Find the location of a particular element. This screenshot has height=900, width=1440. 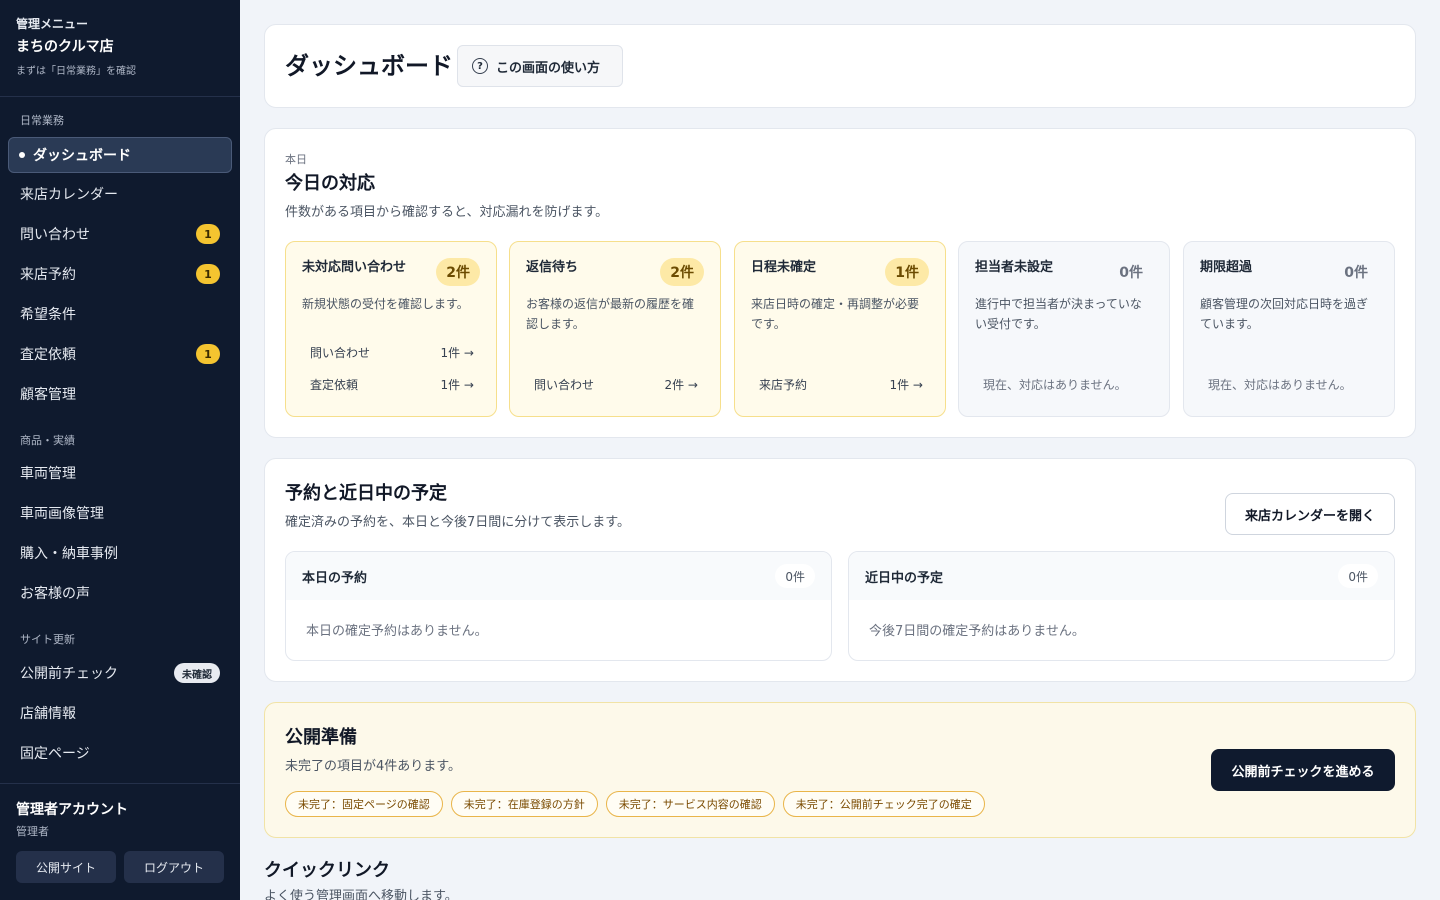

section-description: 件数がある項目から確認すると、対応漏れを防げます。 is located at coordinates (447, 212).